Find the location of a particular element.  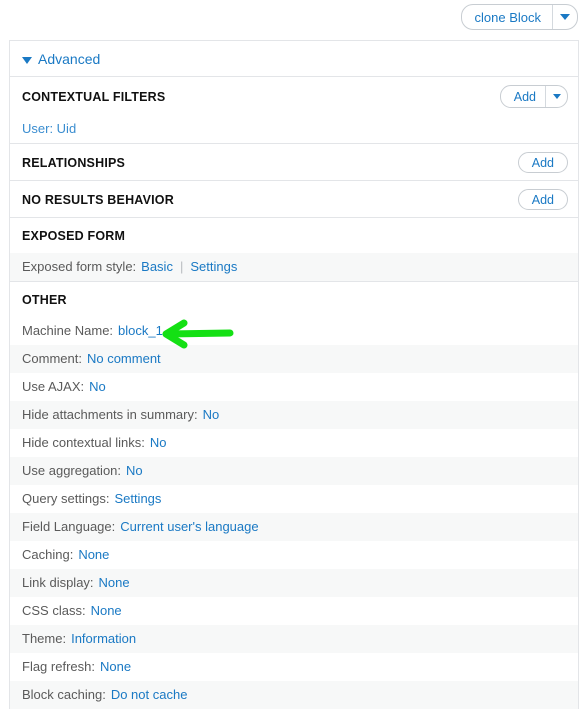

setting-row: Use aggregation: No is located at coordinates (294, 471).